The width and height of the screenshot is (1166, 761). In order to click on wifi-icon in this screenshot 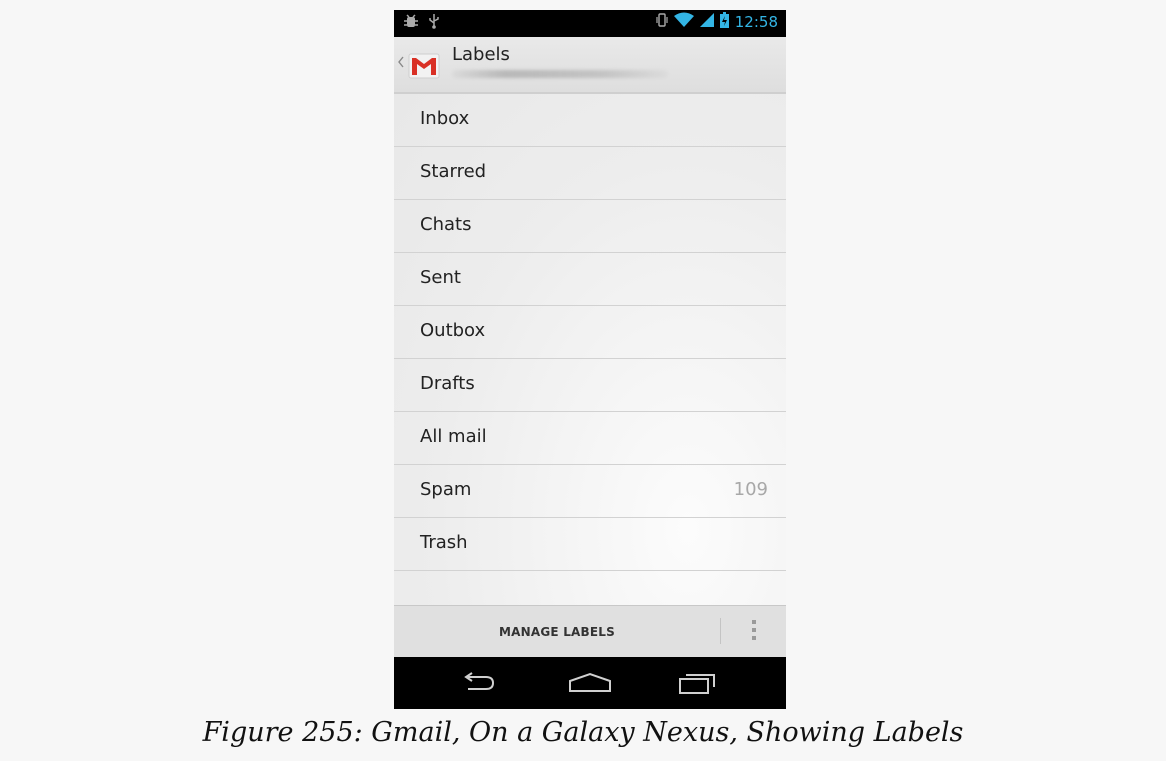, I will do `click(683, 22)`.